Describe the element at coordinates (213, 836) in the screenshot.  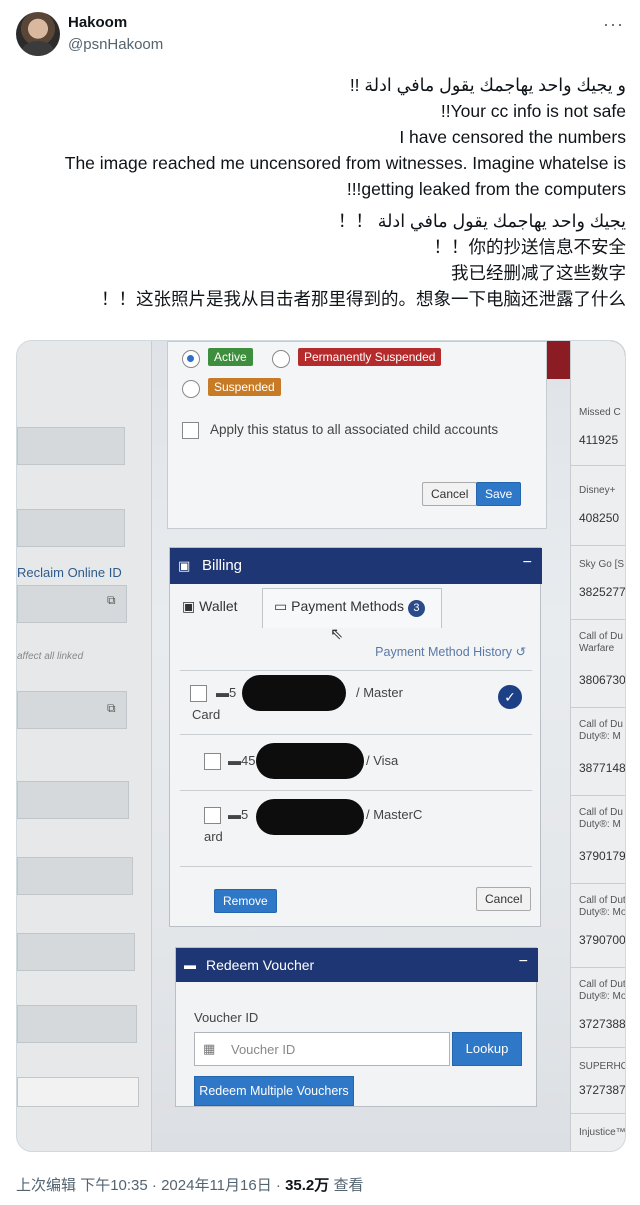
I see `card-type-wrap: ard` at that location.